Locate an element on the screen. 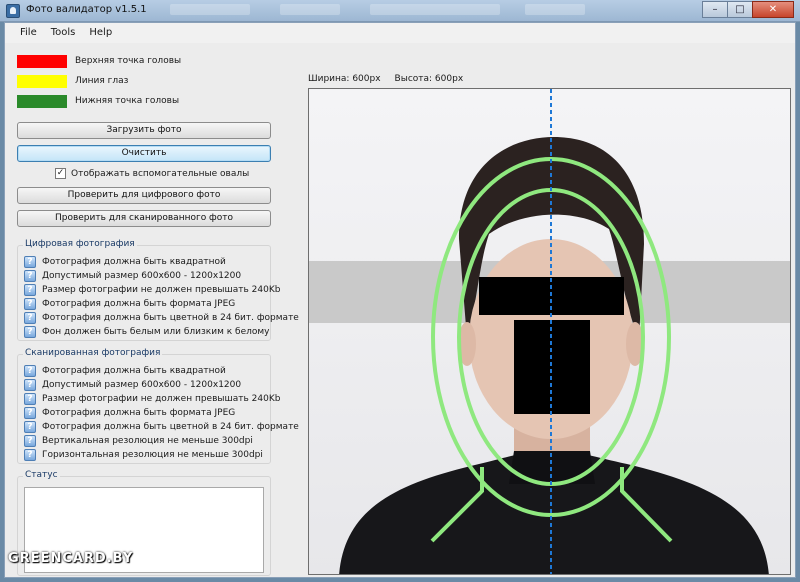 This screenshot has height=582, width=800. yellow-swatch is located at coordinates (42, 81).